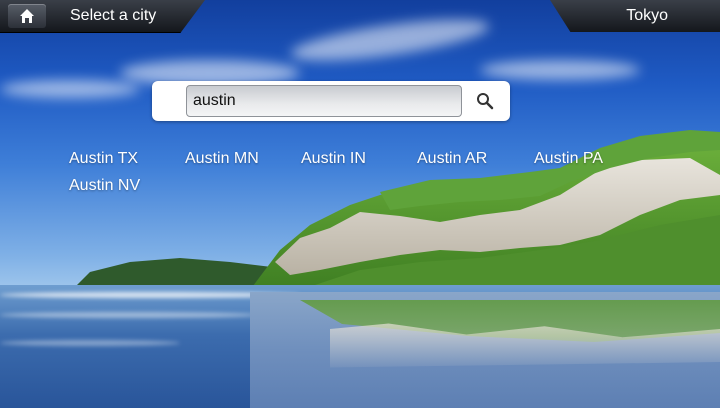  I want to click on result-austin-tx: Austin TX, so click(103, 159).